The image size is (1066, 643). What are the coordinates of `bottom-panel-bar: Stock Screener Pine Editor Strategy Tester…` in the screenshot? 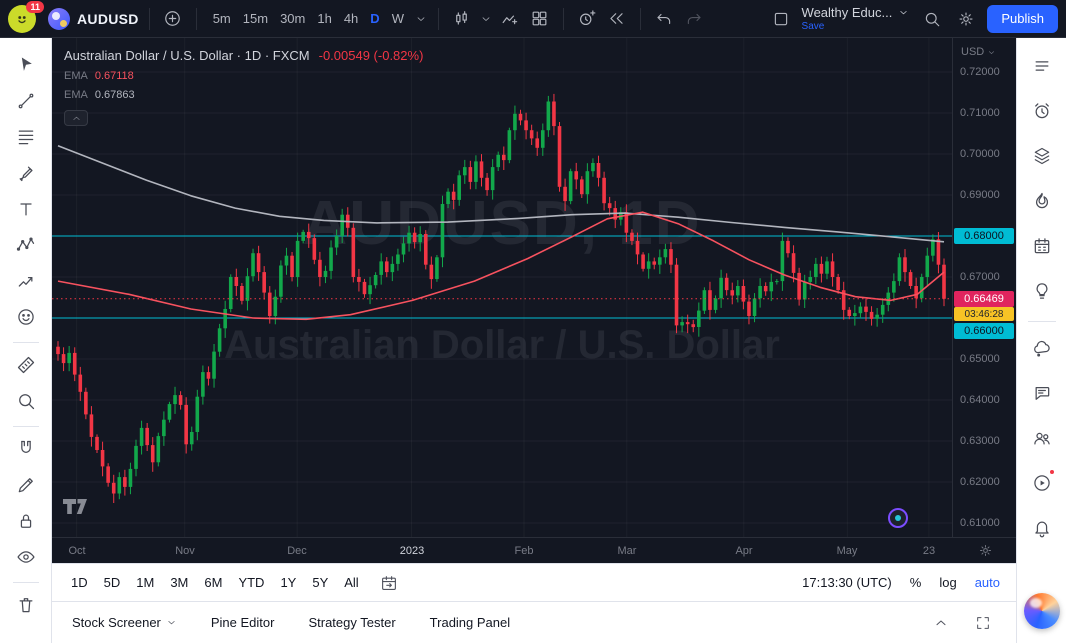 It's located at (534, 622).